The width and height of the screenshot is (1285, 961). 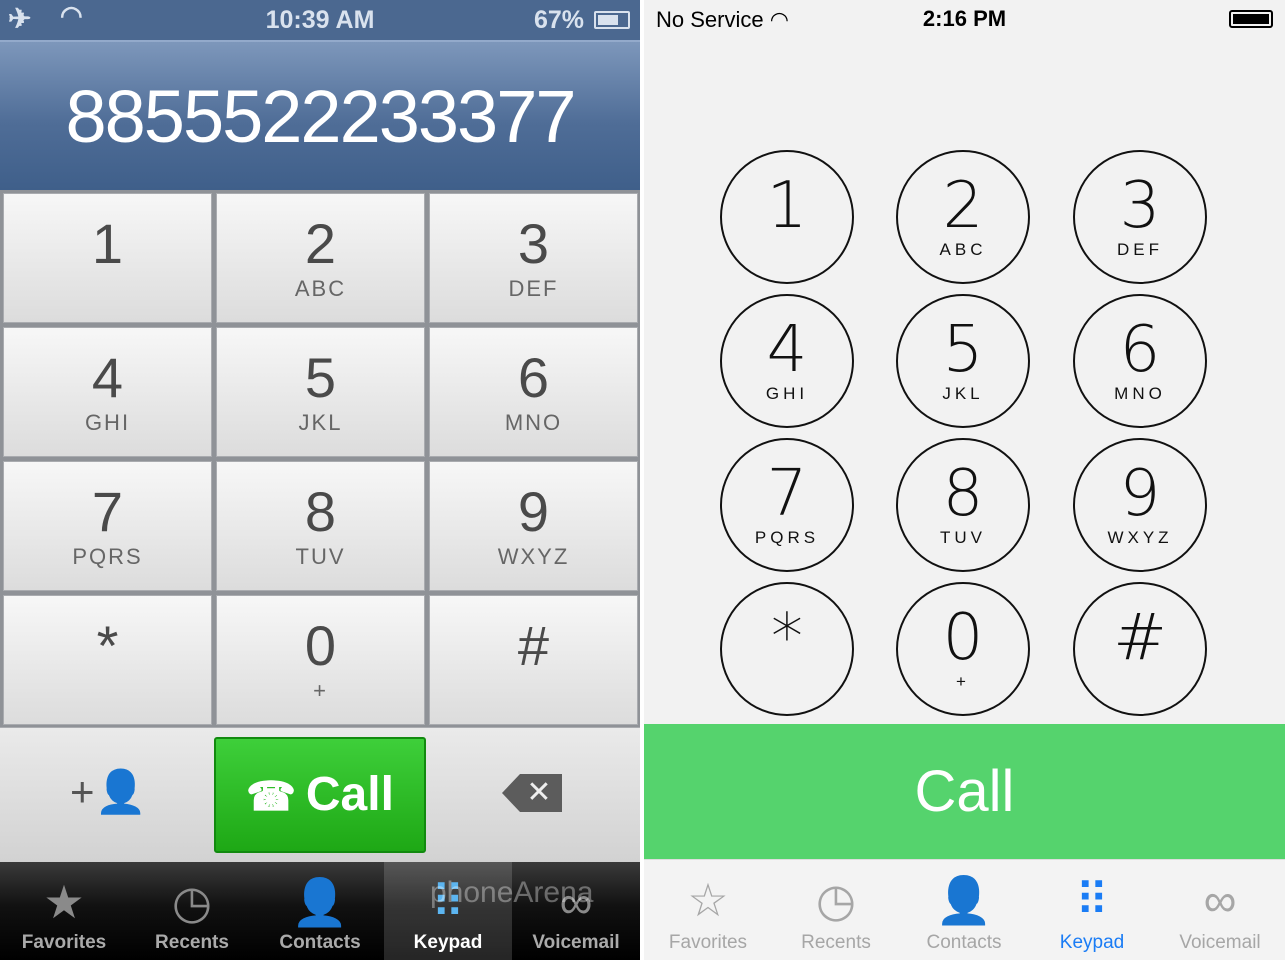 I want to click on action-row: +👤 ☎ Call ✕, so click(x=320, y=794).